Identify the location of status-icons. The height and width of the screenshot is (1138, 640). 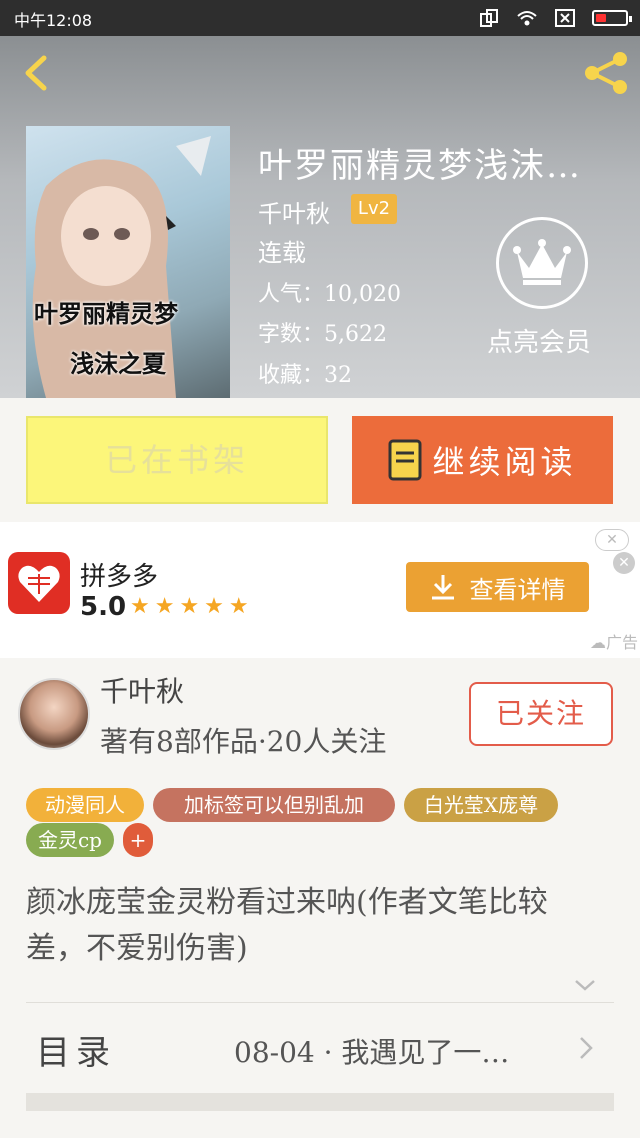
(555, 18).